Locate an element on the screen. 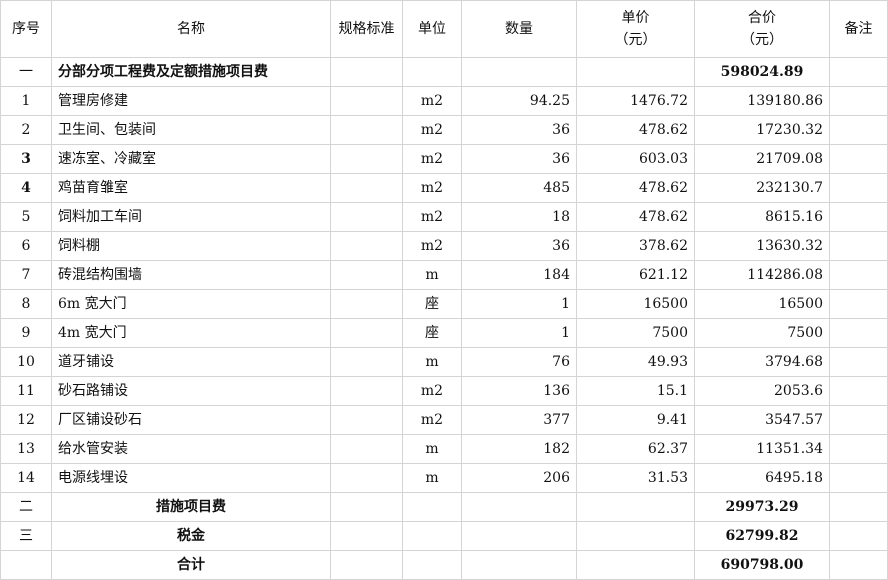 The height and width of the screenshot is (580, 888). row-total: 11351.34 is located at coordinates (762, 449).